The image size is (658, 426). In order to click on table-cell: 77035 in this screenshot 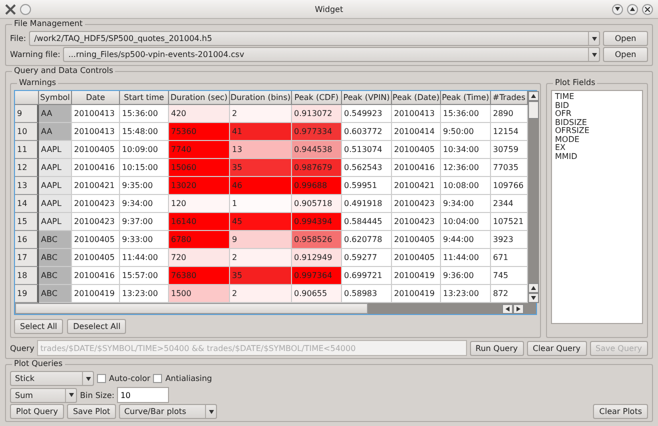, I will do `click(509, 168)`.